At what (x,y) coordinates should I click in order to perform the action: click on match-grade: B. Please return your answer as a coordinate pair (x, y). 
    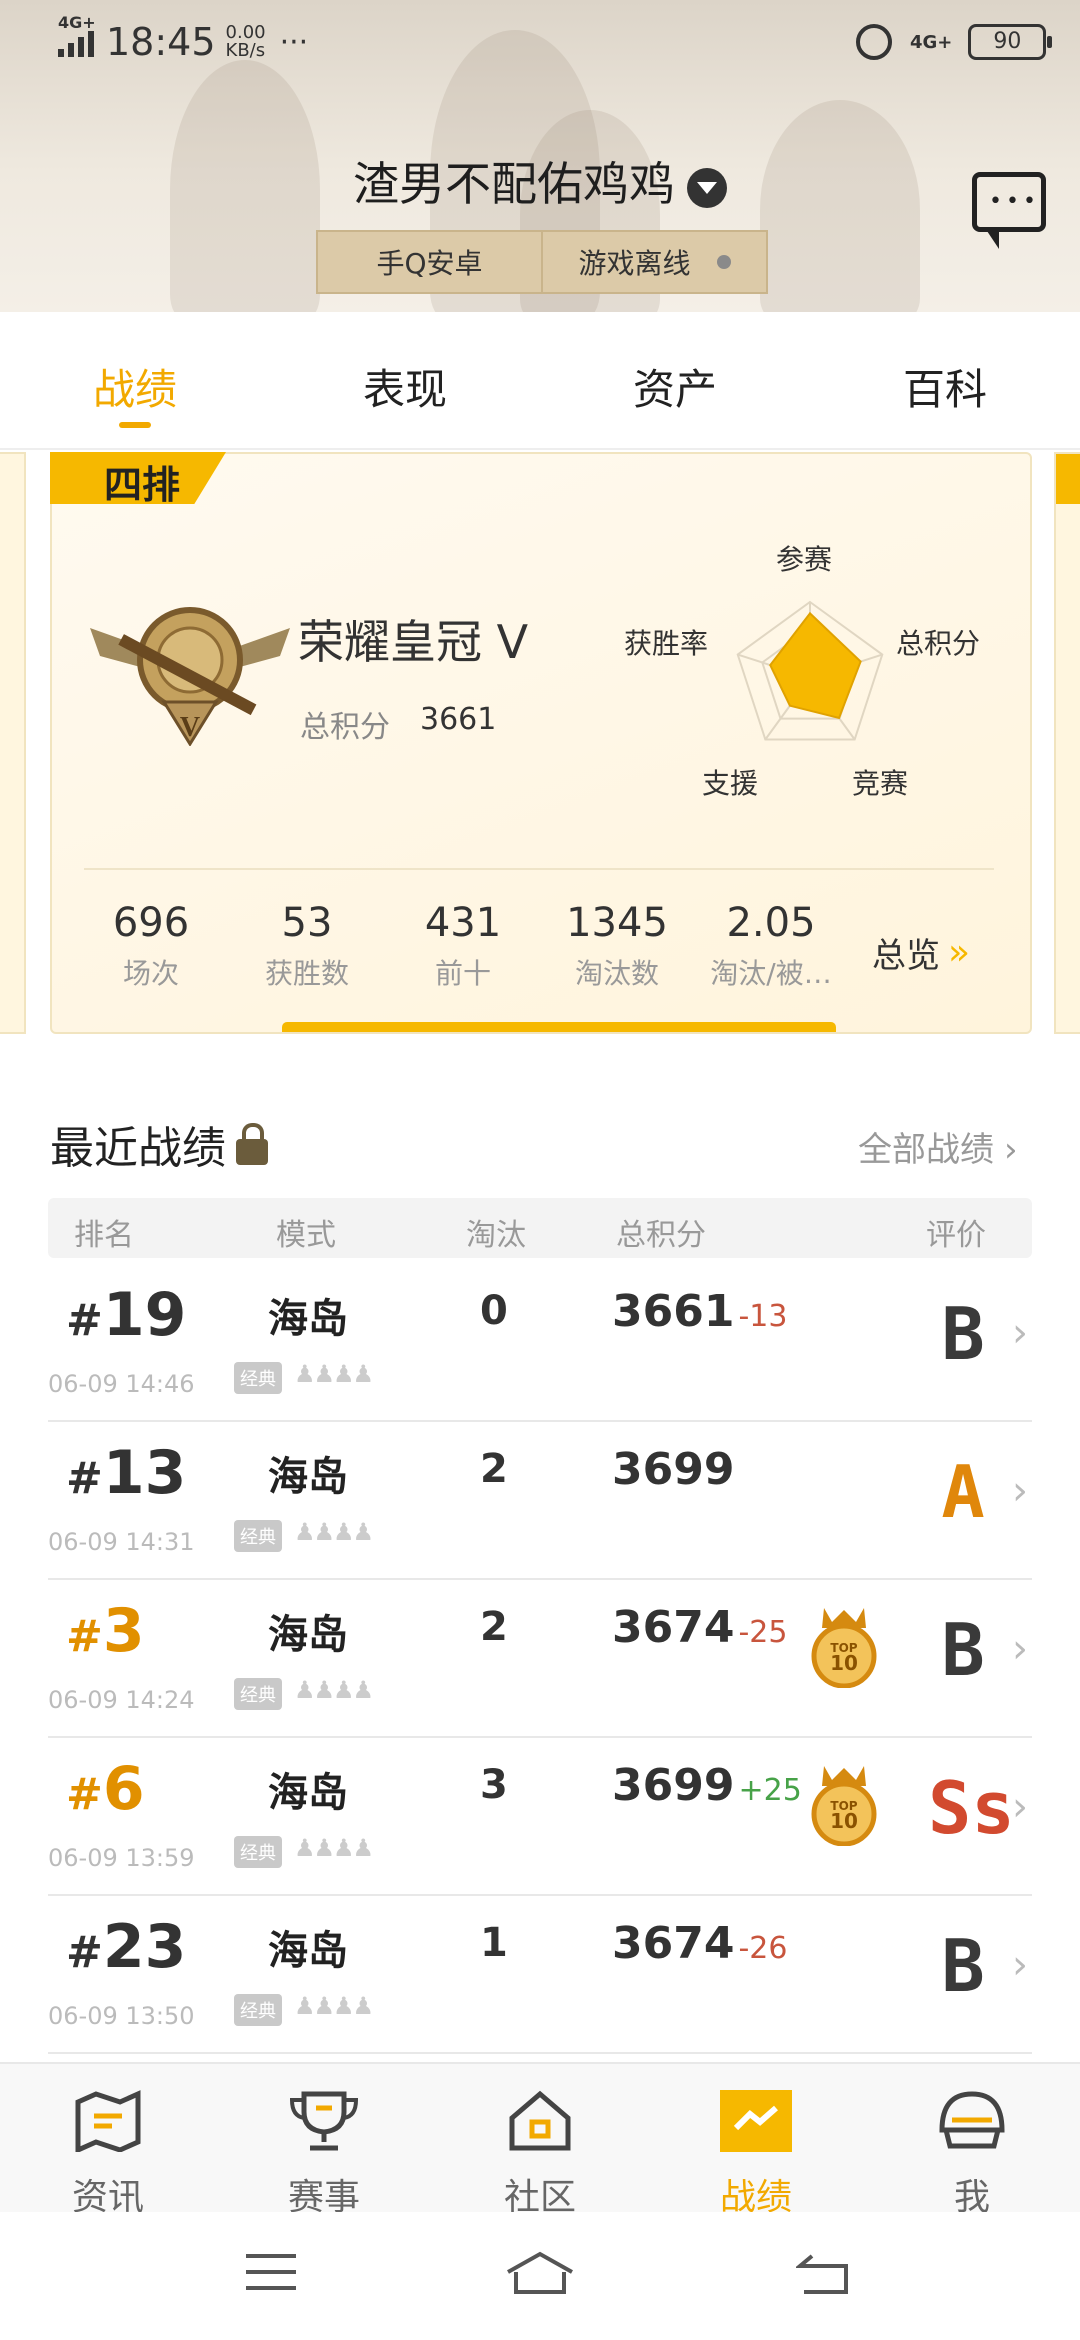
    Looking at the image, I should click on (963, 1334).